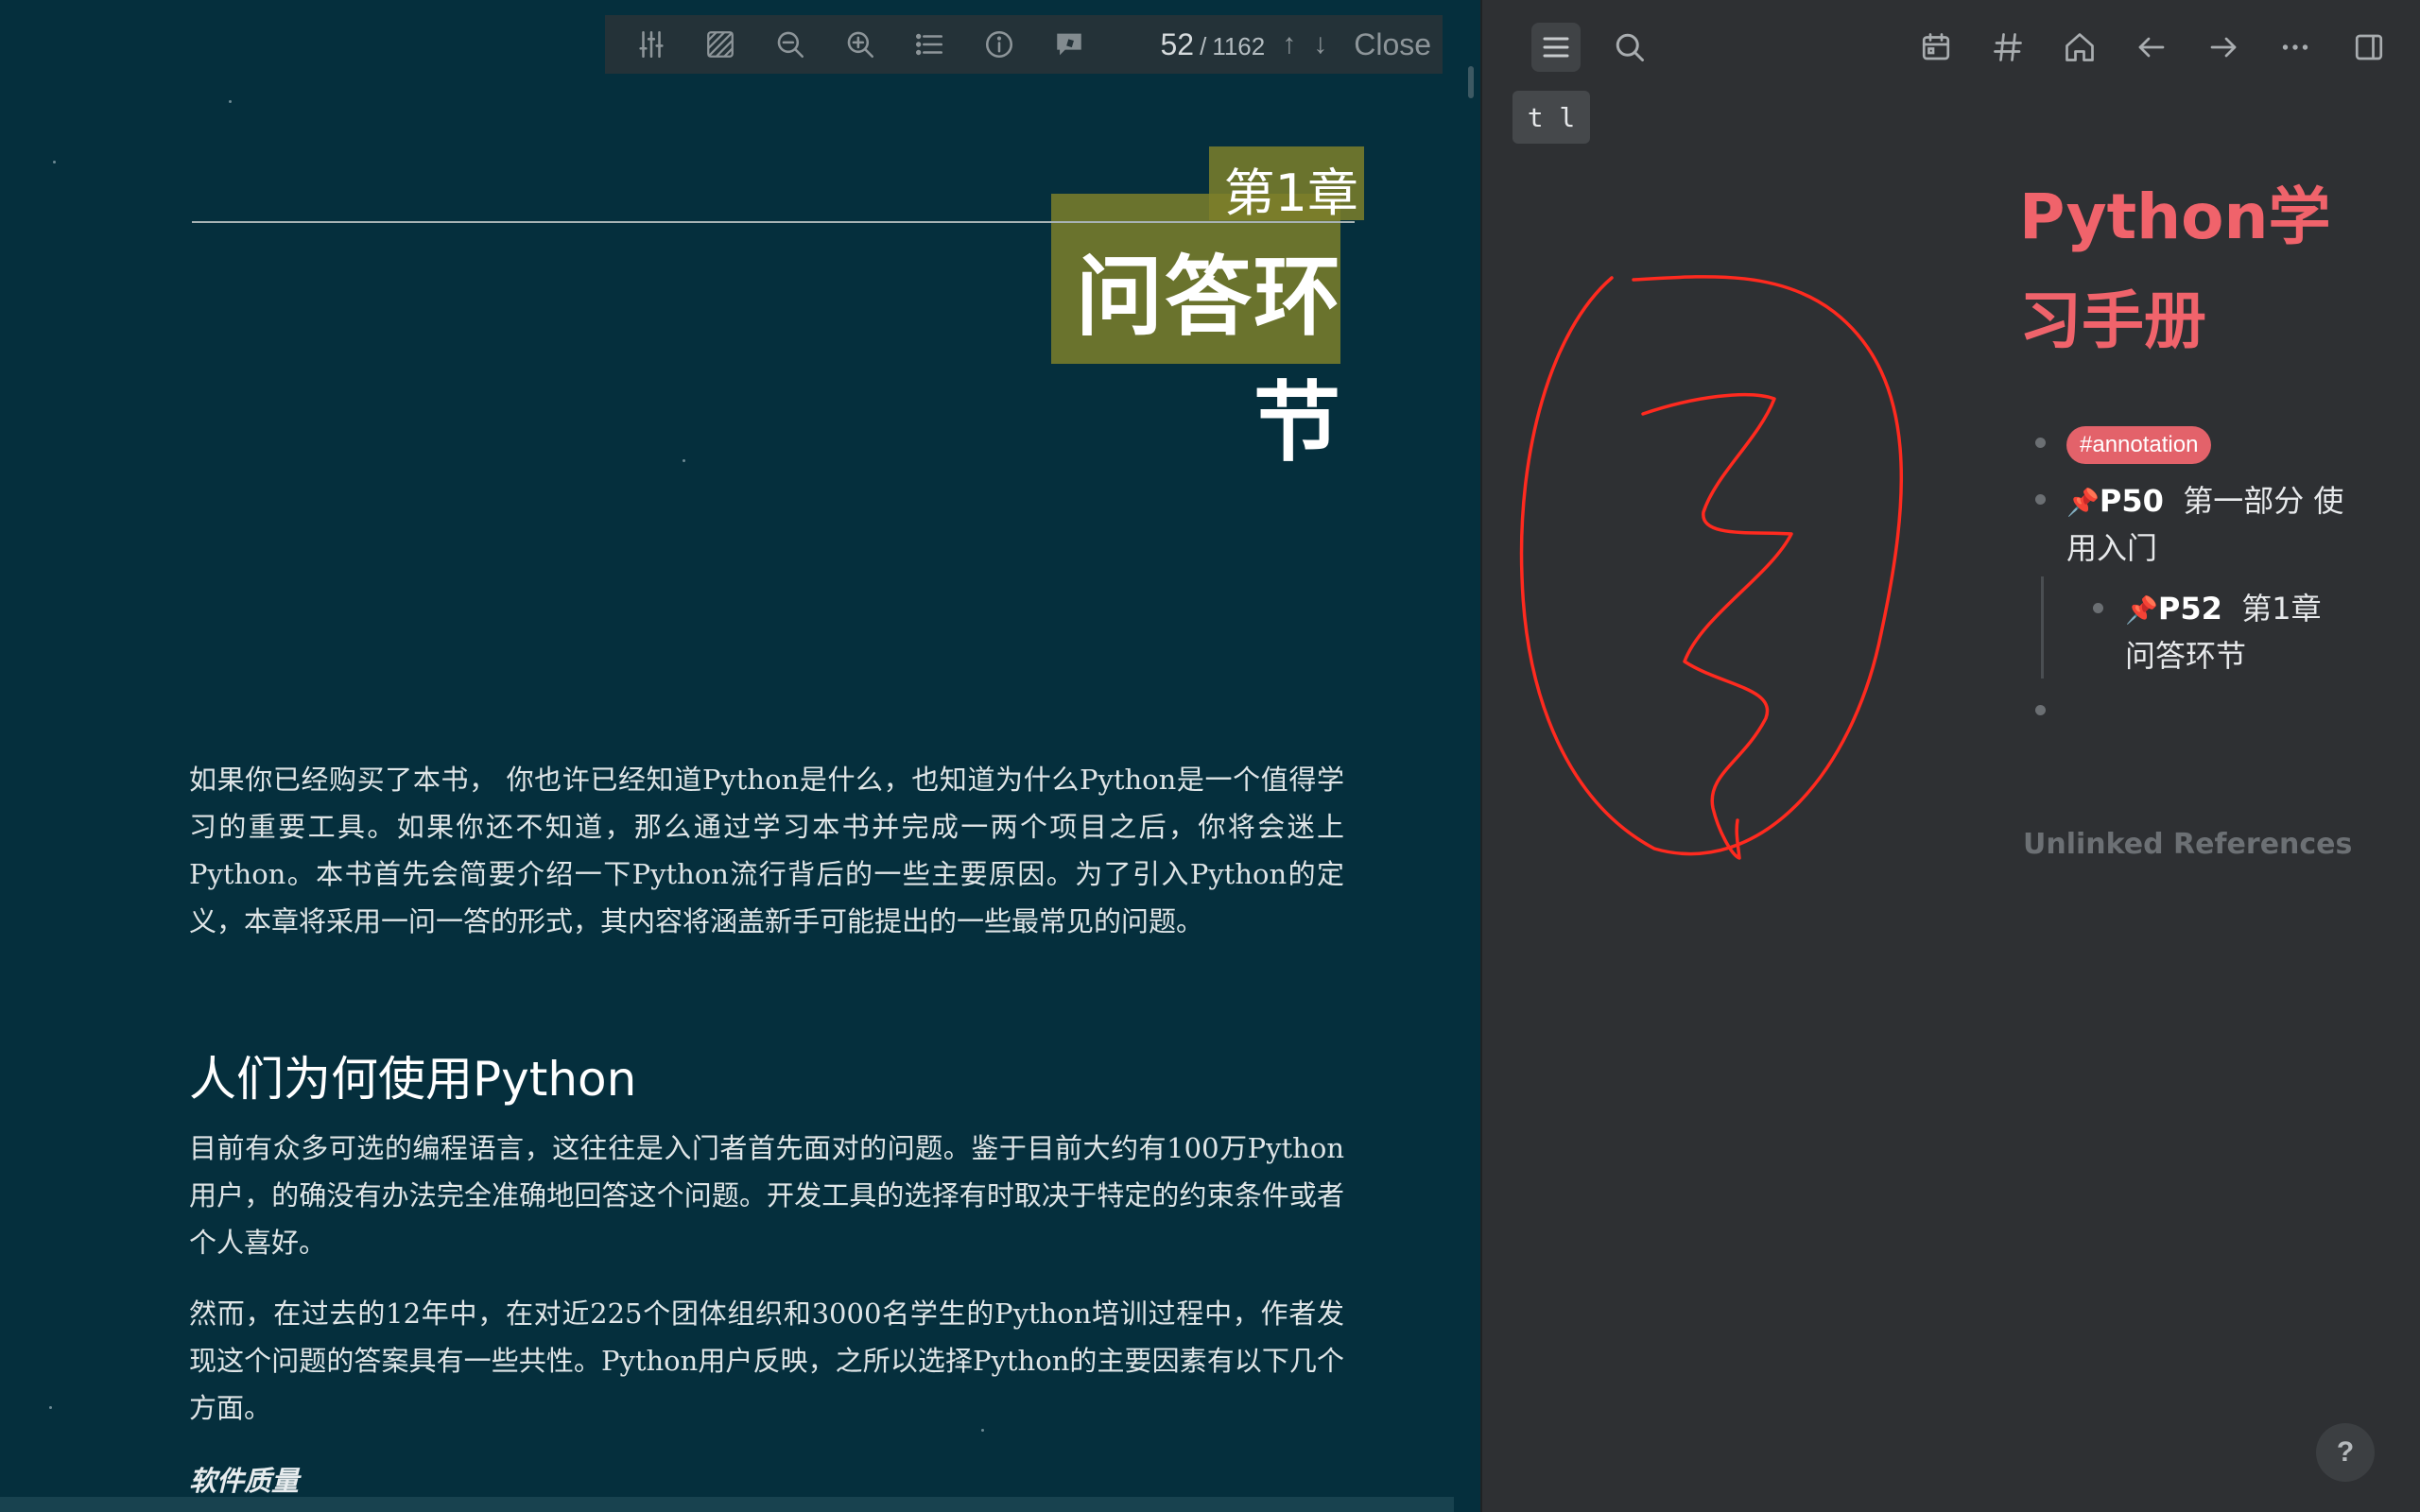 This screenshot has width=2420, height=1512. I want to click on forward-button, so click(2224, 47).